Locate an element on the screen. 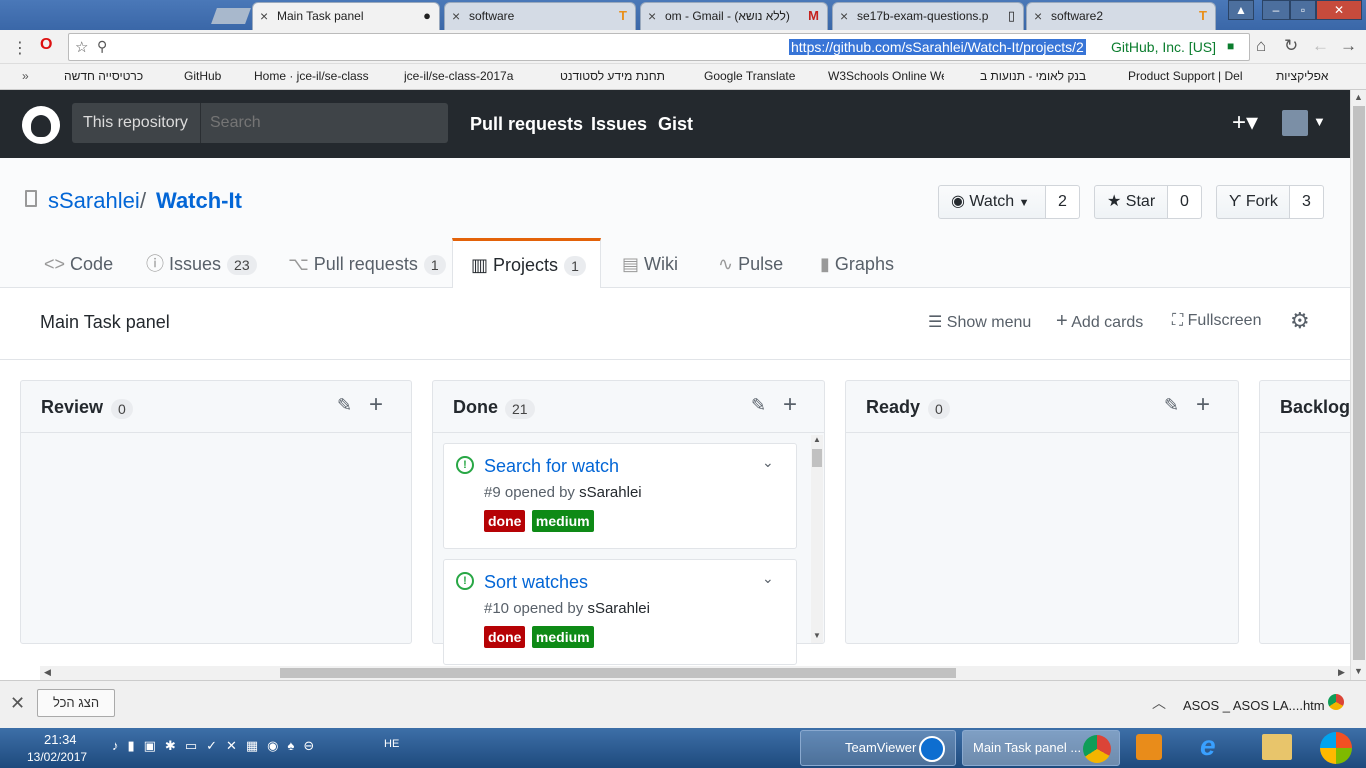 The image size is (1366, 768). bookmark-item: תחנת מידע לסטודנט is located at coordinates (612, 76).